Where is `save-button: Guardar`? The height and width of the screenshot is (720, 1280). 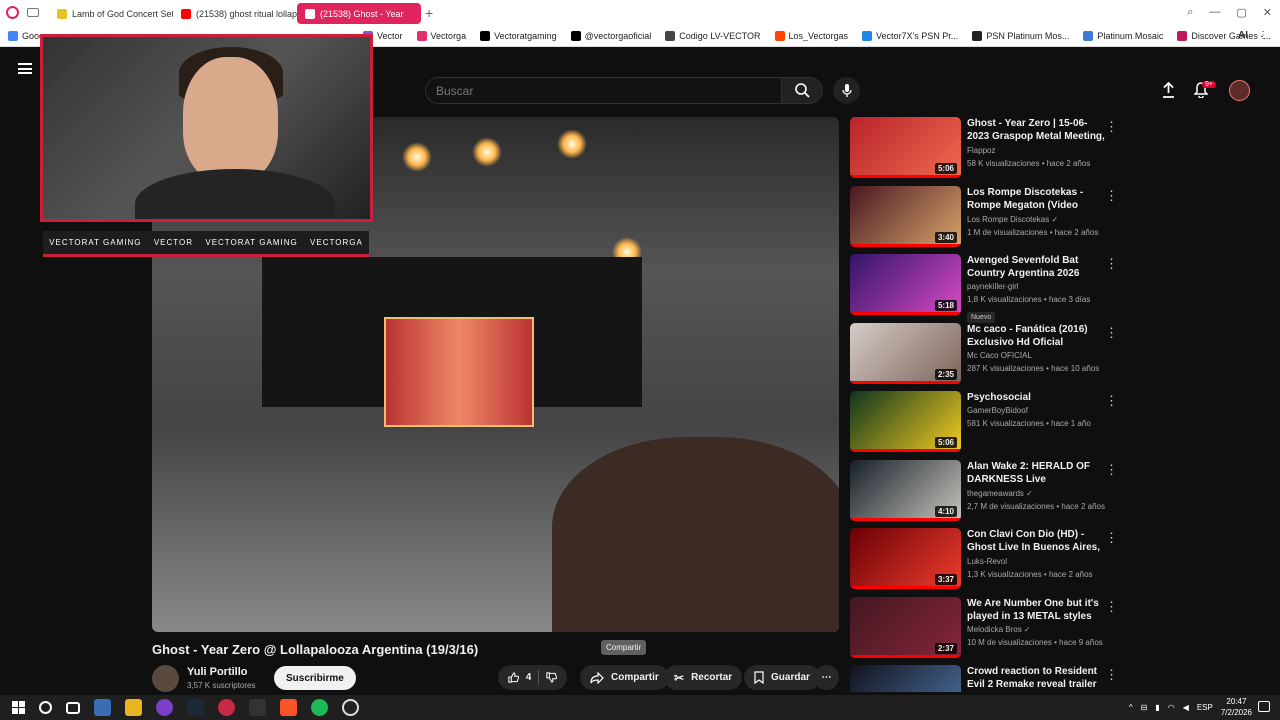
save-button: Guardar is located at coordinates (782, 677).